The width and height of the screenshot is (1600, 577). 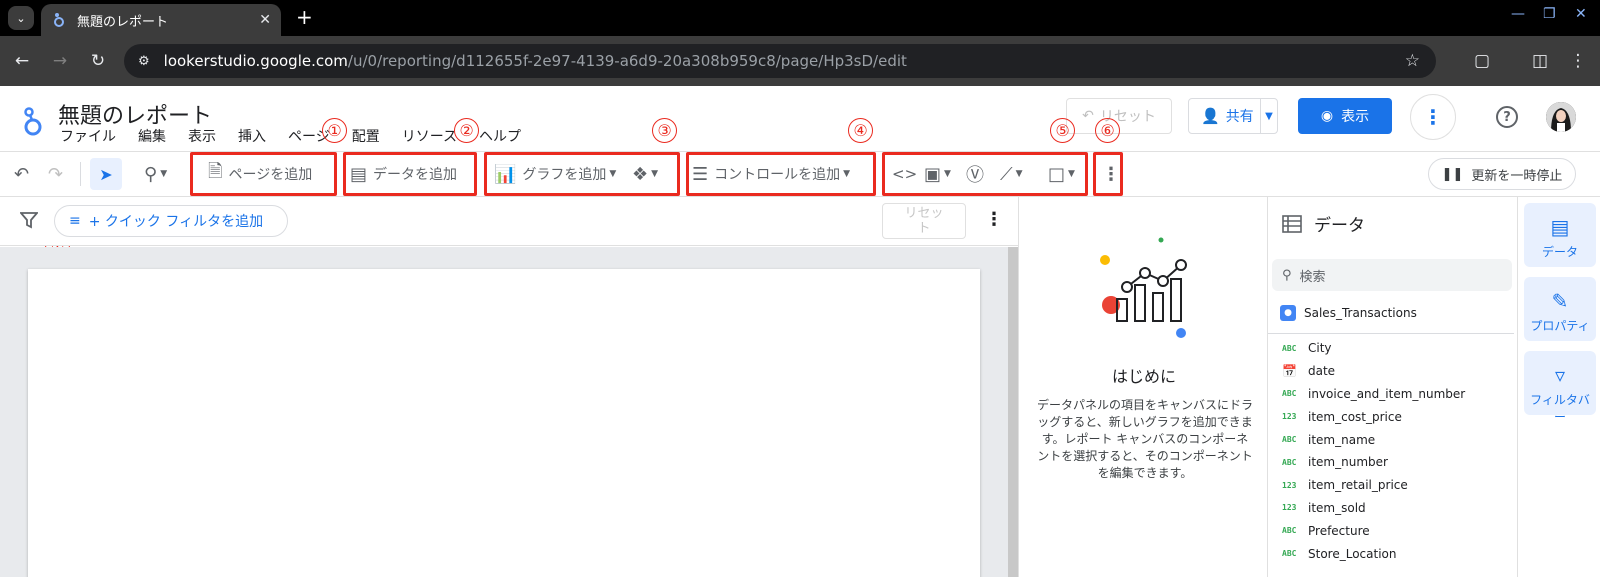 I want to click on field-item: ABC City, so click(x=1397, y=348).